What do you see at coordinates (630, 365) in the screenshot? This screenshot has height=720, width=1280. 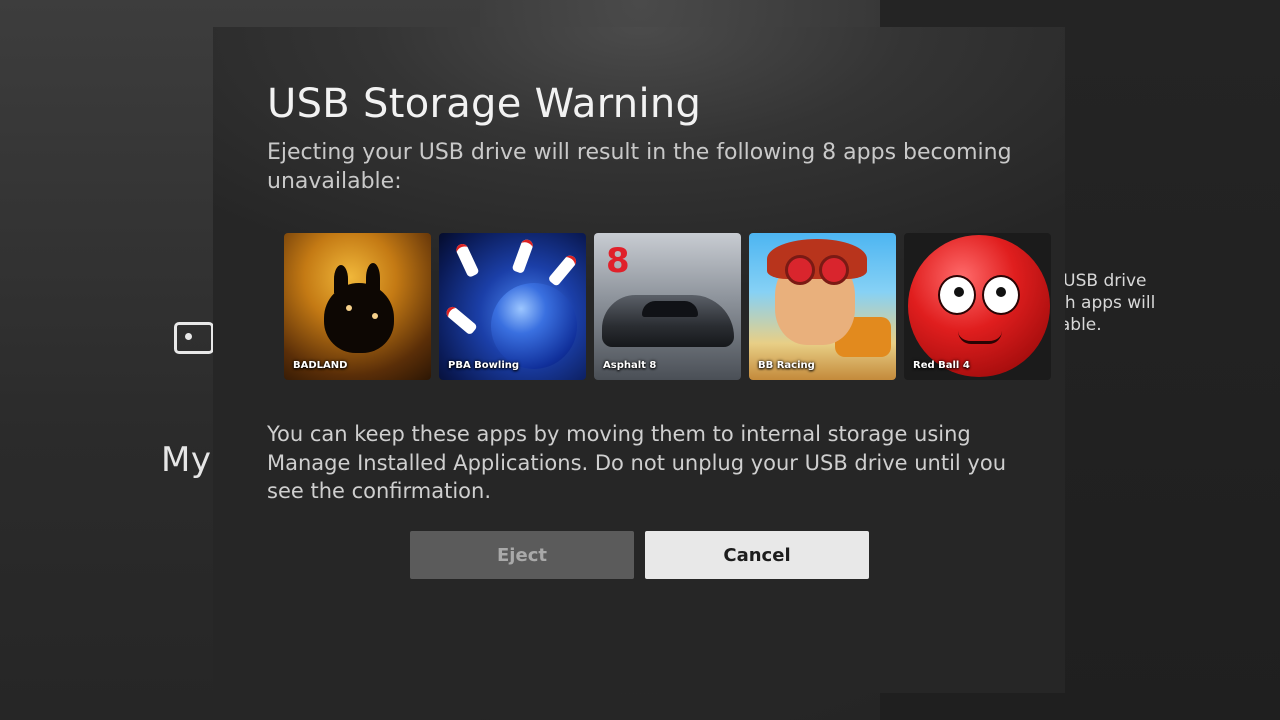 I see `app-label: Asphalt 8` at bounding box center [630, 365].